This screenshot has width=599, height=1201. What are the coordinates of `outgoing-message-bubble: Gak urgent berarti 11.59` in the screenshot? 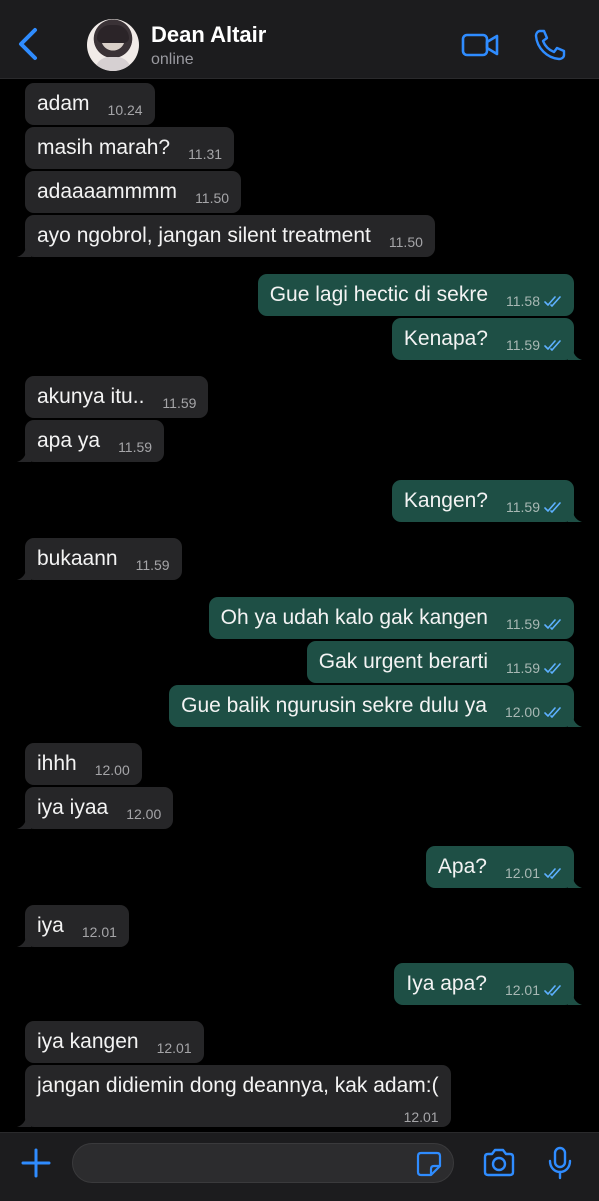 It's located at (440, 662).